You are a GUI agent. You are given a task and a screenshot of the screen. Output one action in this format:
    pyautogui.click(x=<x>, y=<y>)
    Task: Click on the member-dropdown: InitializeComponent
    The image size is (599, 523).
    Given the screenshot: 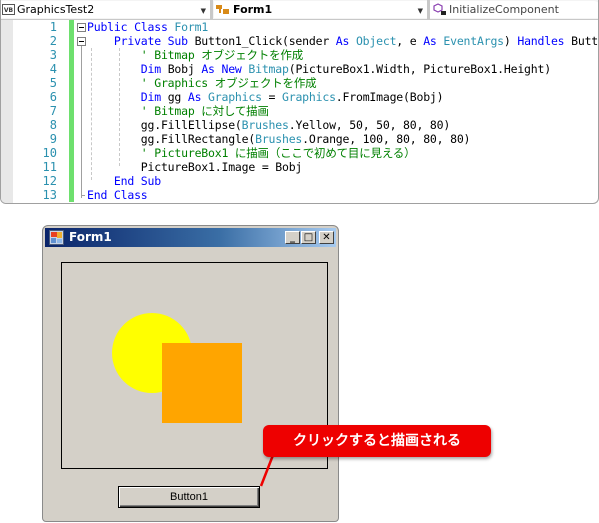 What is the action you would take?
    pyautogui.click(x=514, y=9)
    